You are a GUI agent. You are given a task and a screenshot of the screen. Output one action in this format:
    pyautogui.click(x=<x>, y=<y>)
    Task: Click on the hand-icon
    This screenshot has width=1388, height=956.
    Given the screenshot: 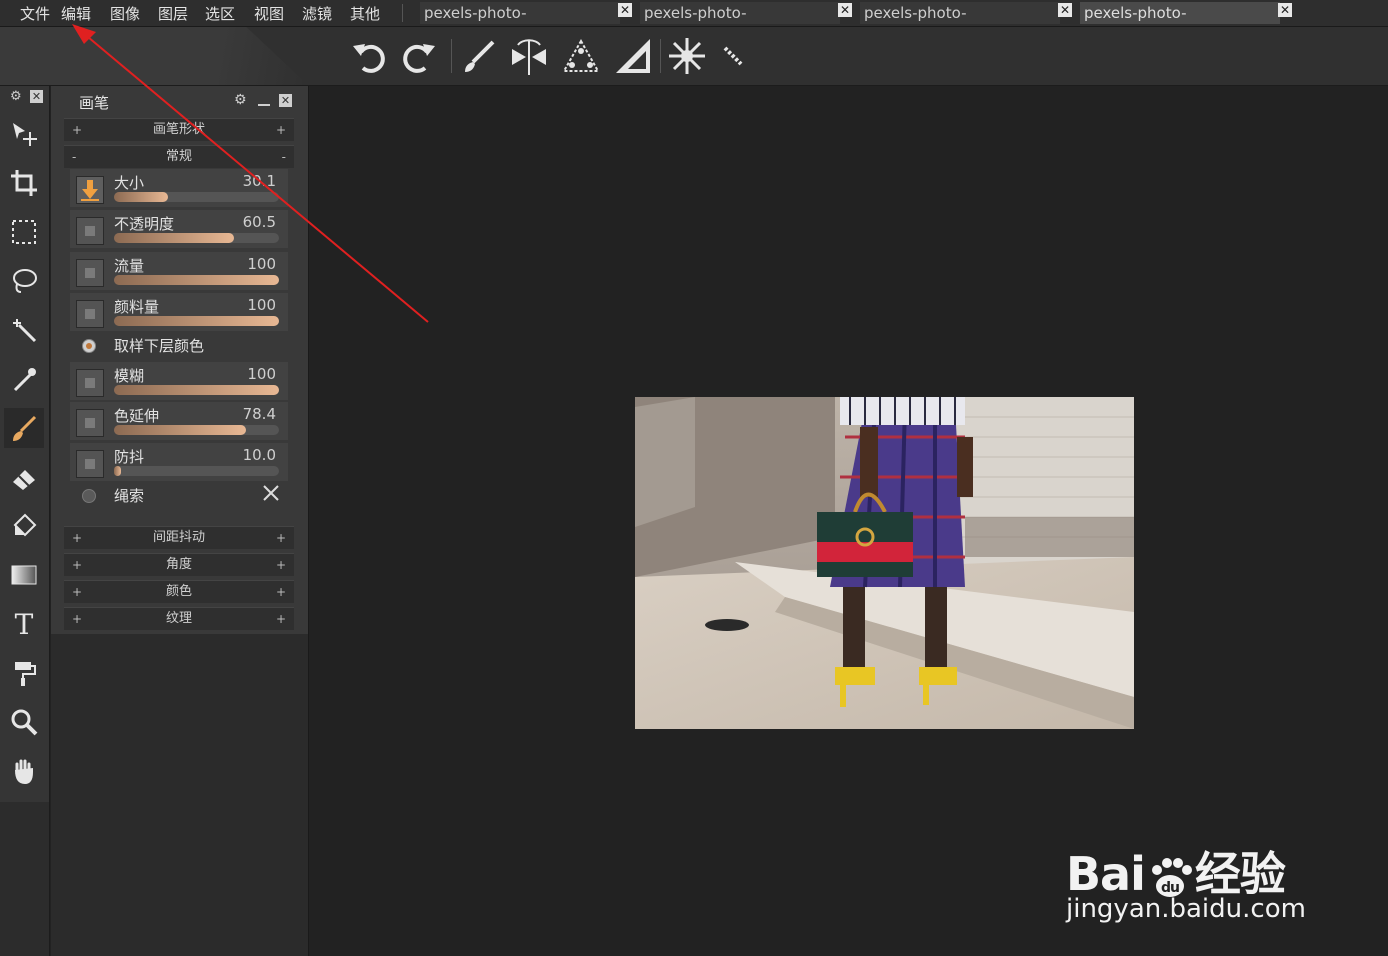 What is the action you would take?
    pyautogui.click(x=24, y=771)
    